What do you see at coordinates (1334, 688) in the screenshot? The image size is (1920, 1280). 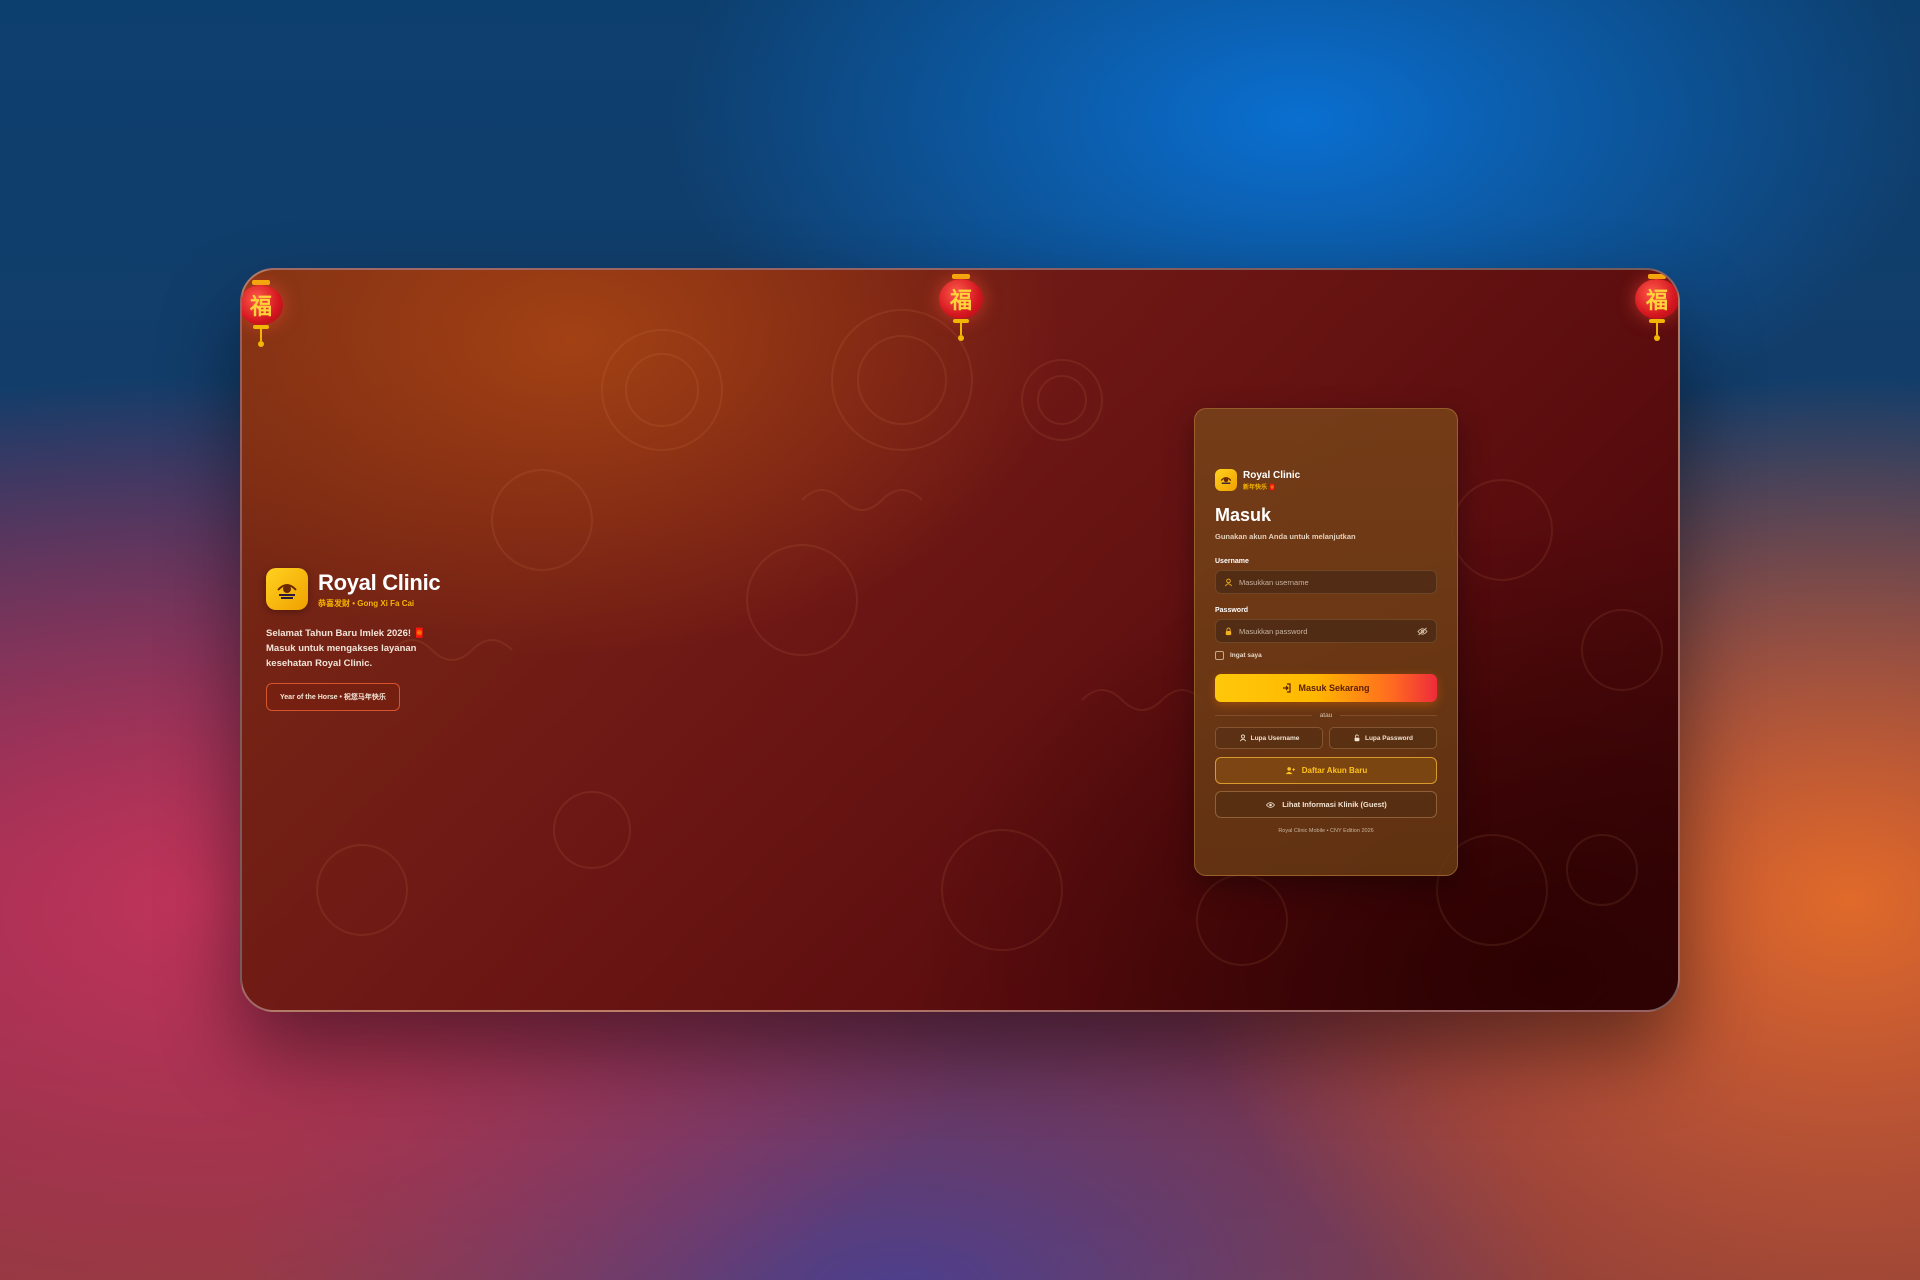 I see `submit-login-label: Masuk Sekarang` at bounding box center [1334, 688].